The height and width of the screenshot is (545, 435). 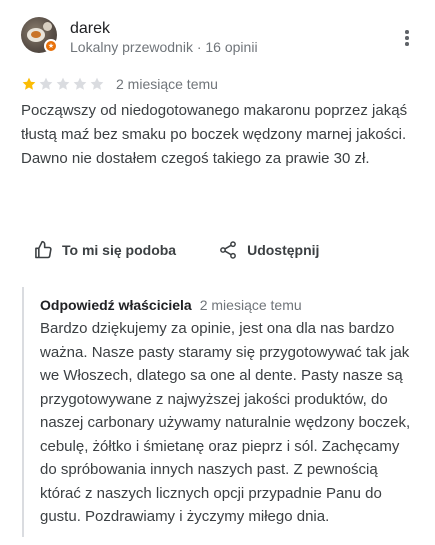 What do you see at coordinates (250, 305) in the screenshot?
I see `owner-reply-time: 2 miesiące temu` at bounding box center [250, 305].